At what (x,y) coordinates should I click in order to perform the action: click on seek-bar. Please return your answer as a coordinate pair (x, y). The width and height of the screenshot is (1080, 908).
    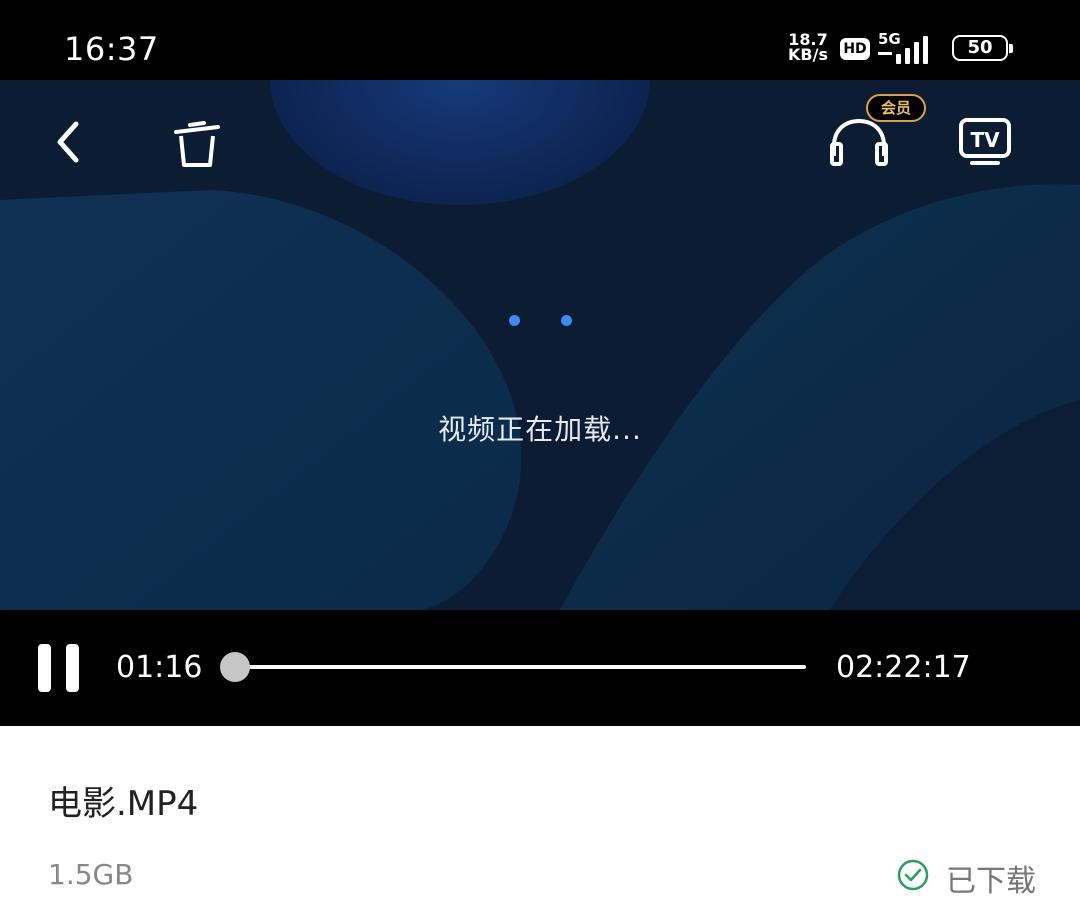
    Looking at the image, I should click on (518, 667).